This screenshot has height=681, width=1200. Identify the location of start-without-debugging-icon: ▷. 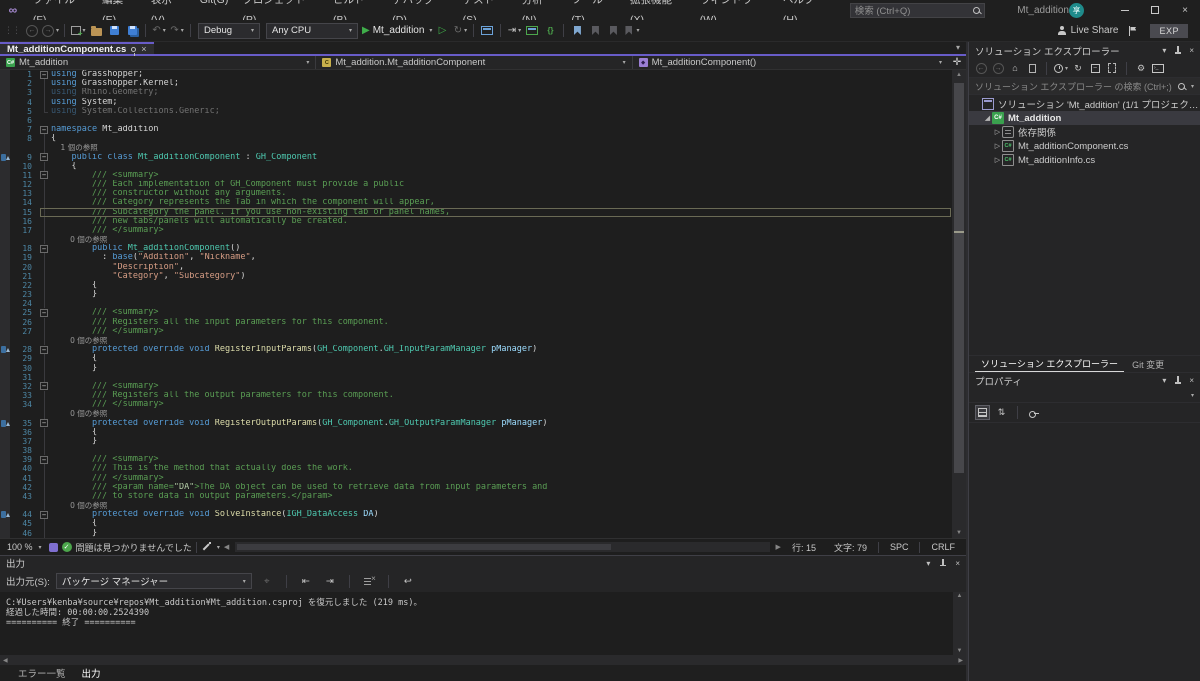
(442, 31).